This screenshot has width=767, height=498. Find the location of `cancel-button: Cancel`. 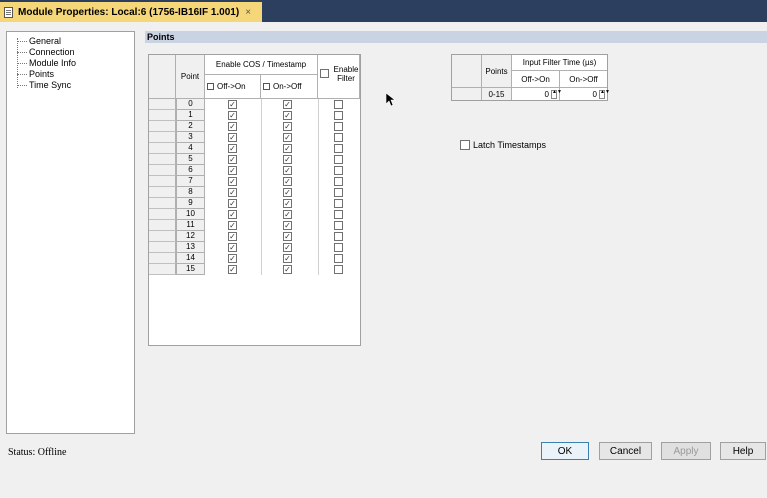

cancel-button: Cancel is located at coordinates (625, 451).